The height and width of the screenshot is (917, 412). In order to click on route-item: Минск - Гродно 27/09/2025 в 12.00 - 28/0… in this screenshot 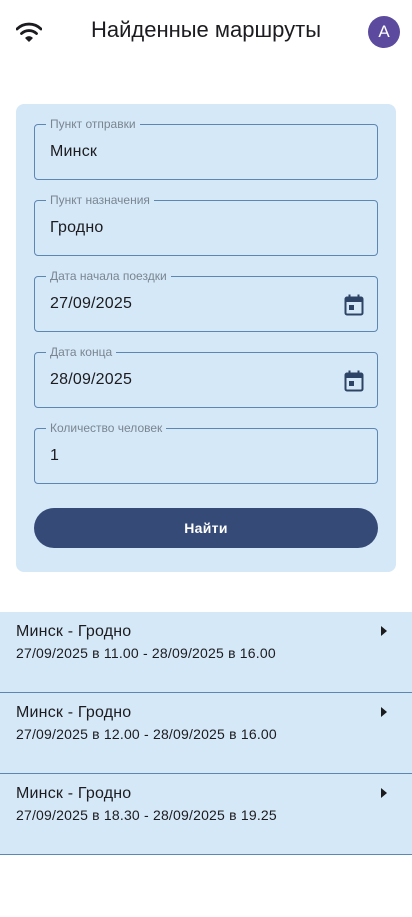, I will do `click(206, 733)`.